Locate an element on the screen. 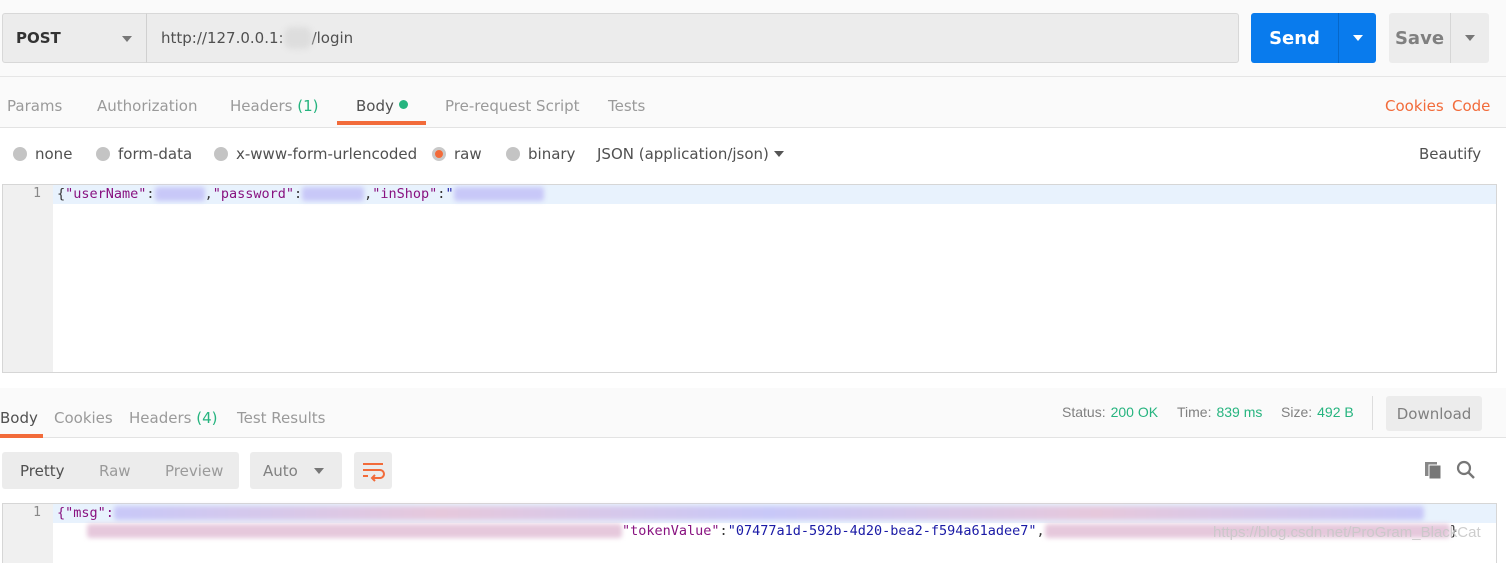 This screenshot has height=563, width=1506. response-line-1: {"msg": is located at coordinates (740, 513).